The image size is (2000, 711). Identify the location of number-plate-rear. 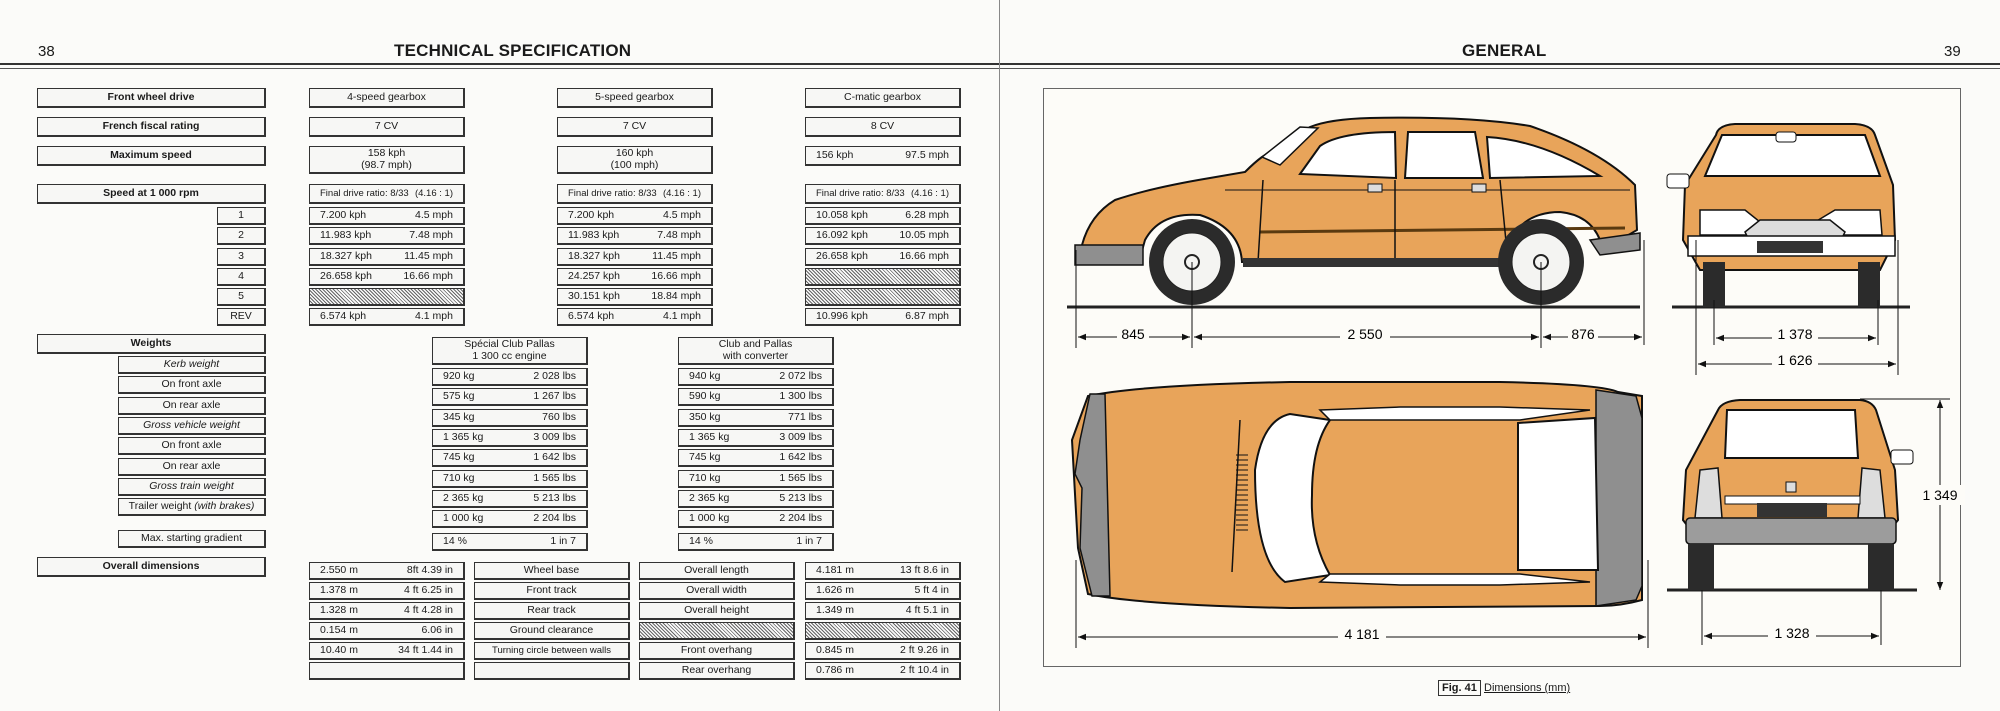
(1792, 510).